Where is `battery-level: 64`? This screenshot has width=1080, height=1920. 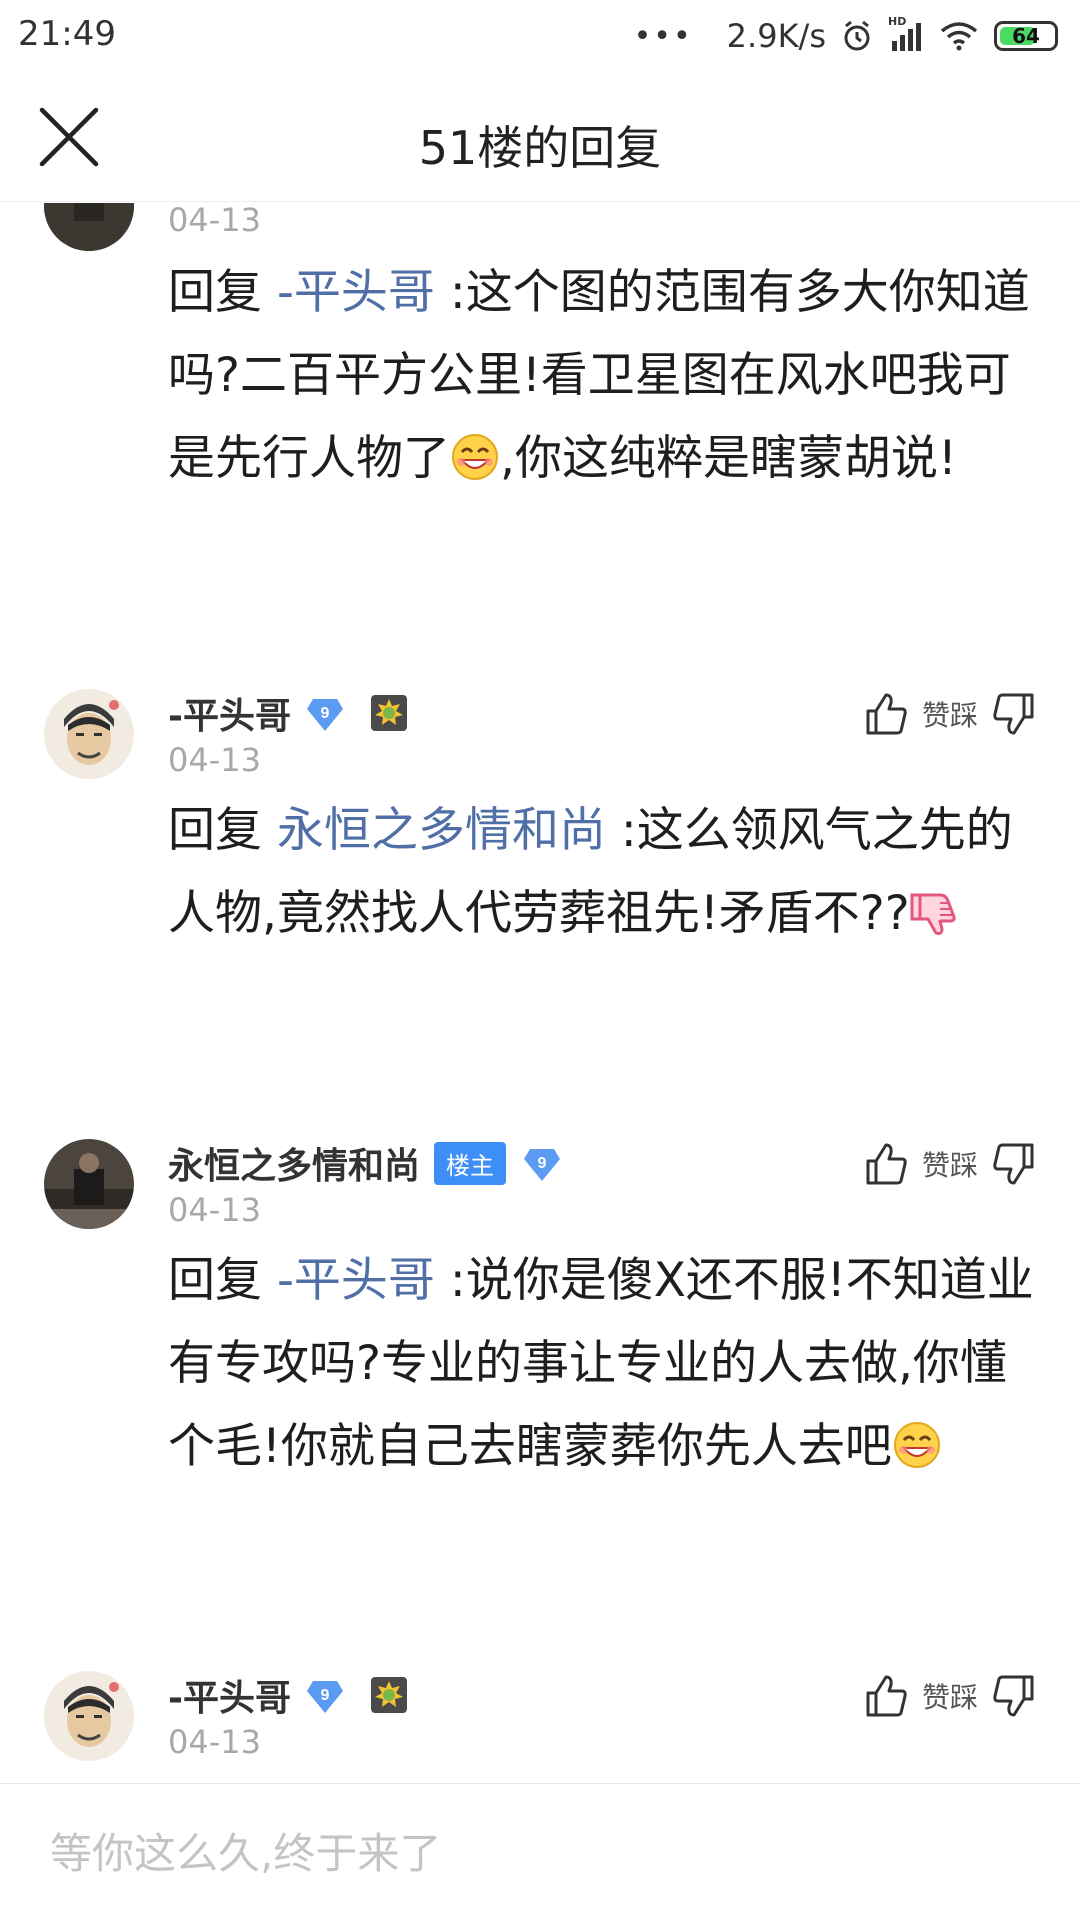
battery-level: 64 is located at coordinates (1026, 36).